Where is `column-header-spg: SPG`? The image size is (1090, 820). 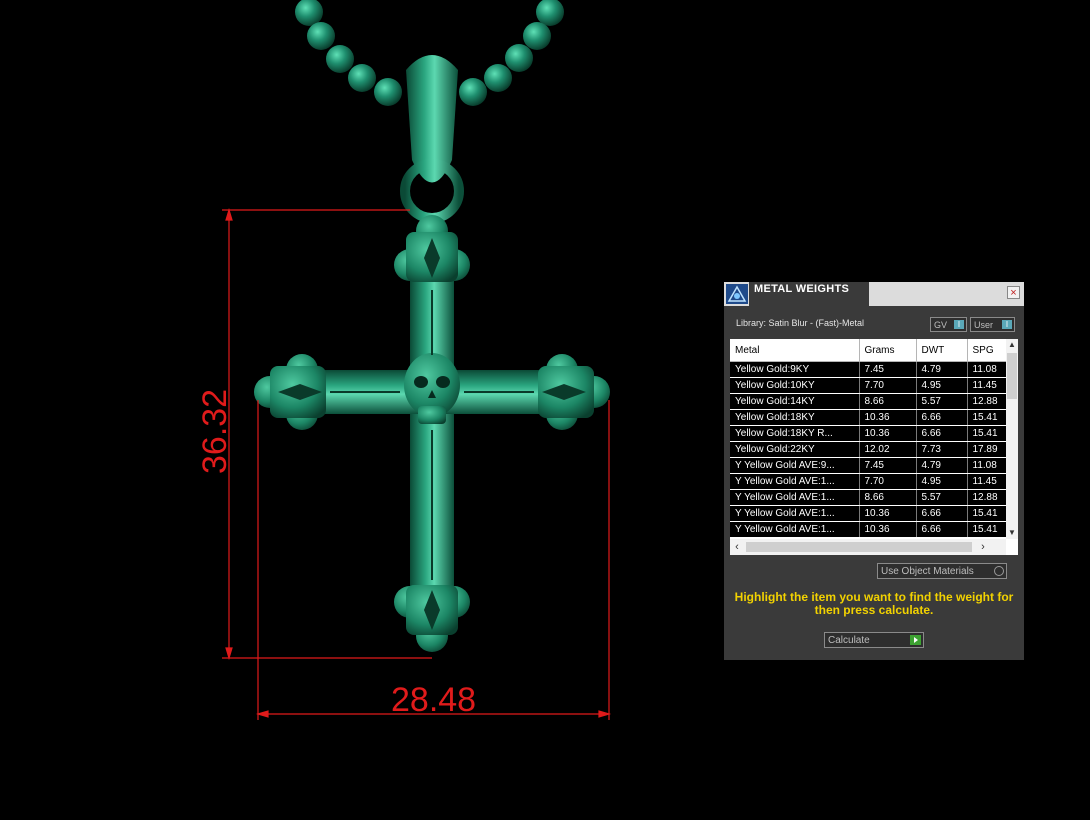 column-header-spg: SPG is located at coordinates (987, 350).